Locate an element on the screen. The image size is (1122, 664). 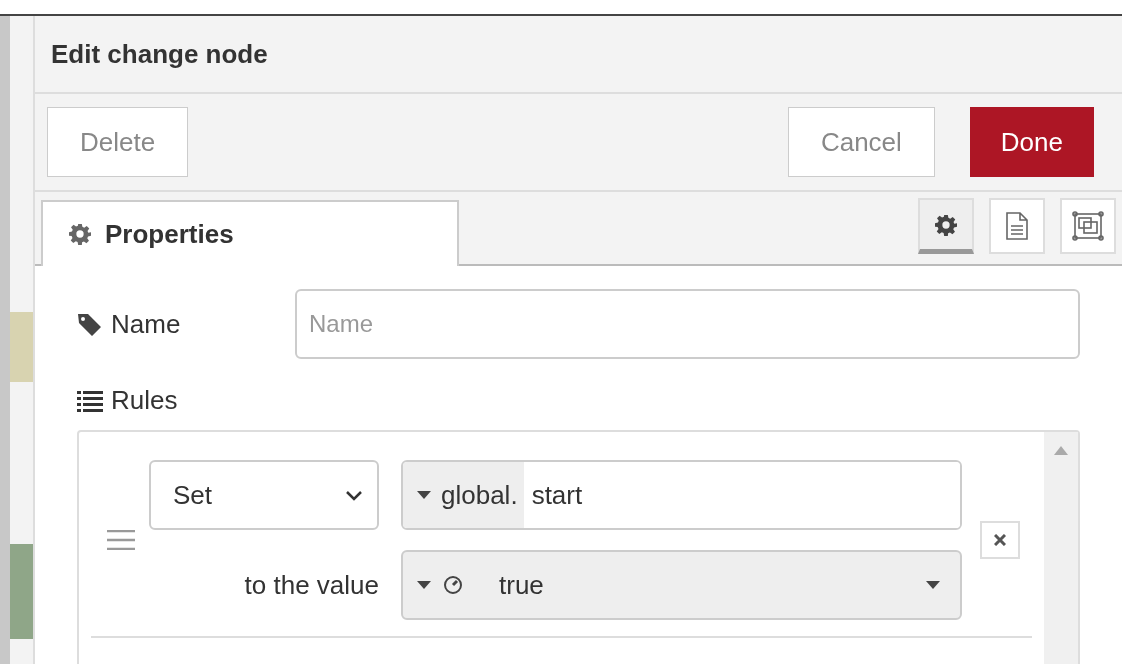
name-field: Name is located at coordinates (687, 324).